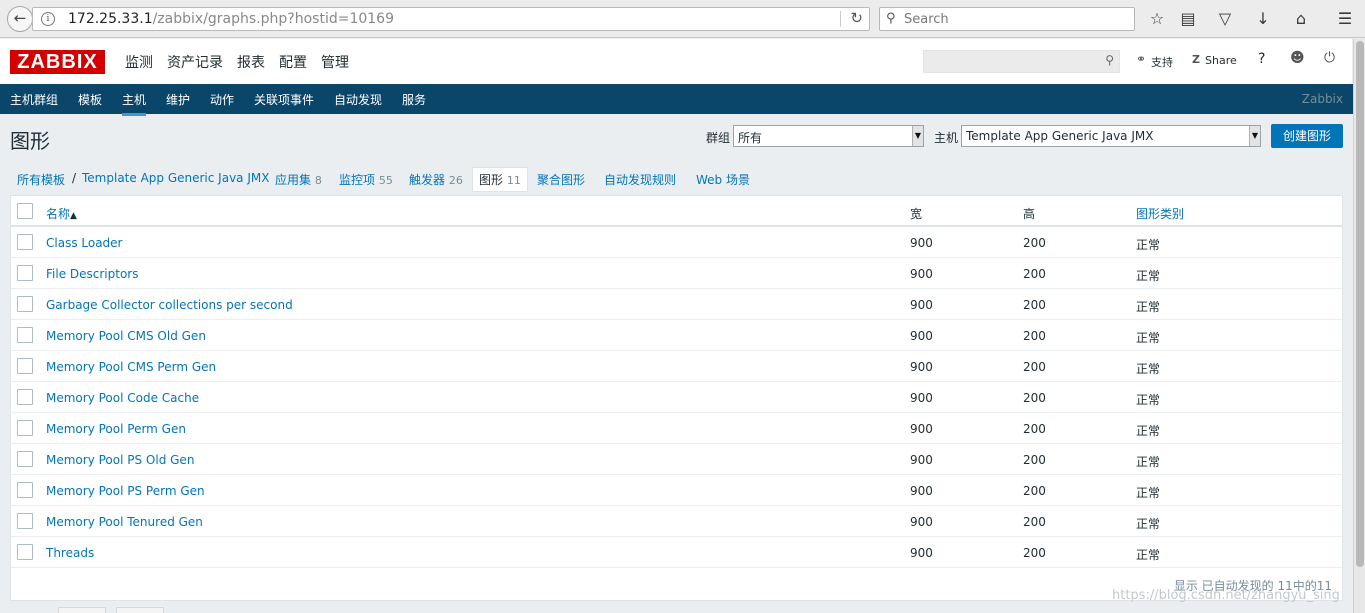  I want to click on graph-name-link: Memory Pool PS Perm Gen, so click(125, 491).